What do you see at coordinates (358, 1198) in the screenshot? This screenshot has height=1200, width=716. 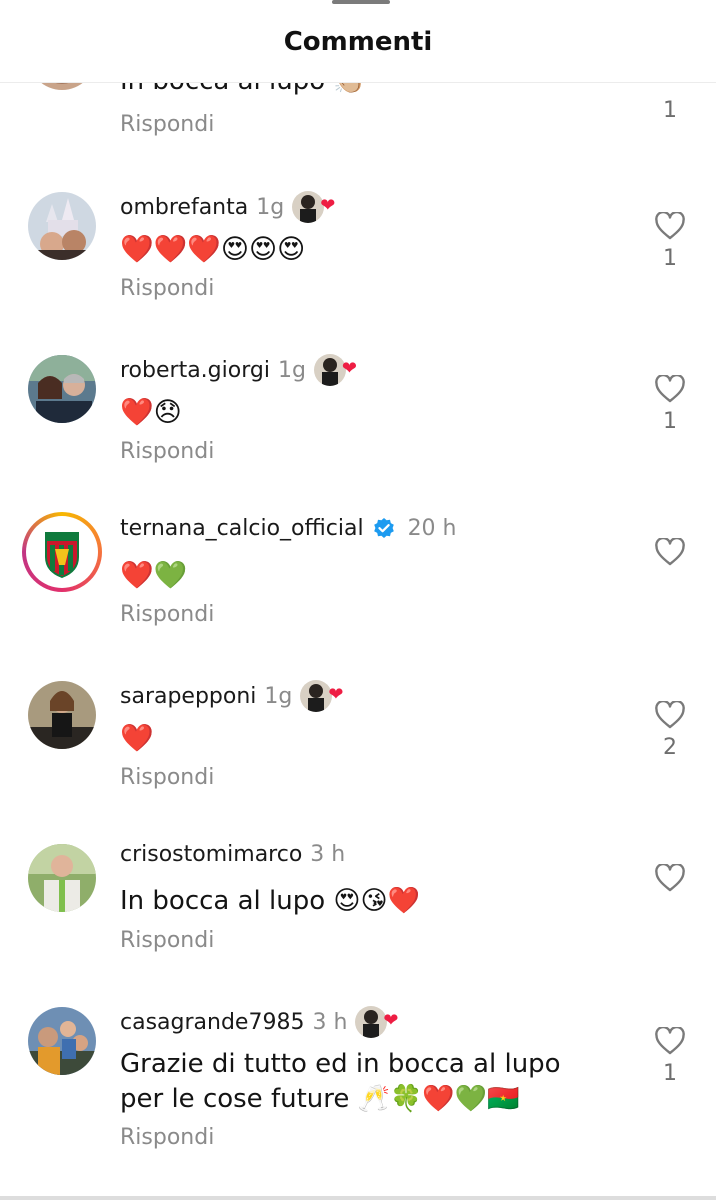 I see `divider` at bounding box center [358, 1198].